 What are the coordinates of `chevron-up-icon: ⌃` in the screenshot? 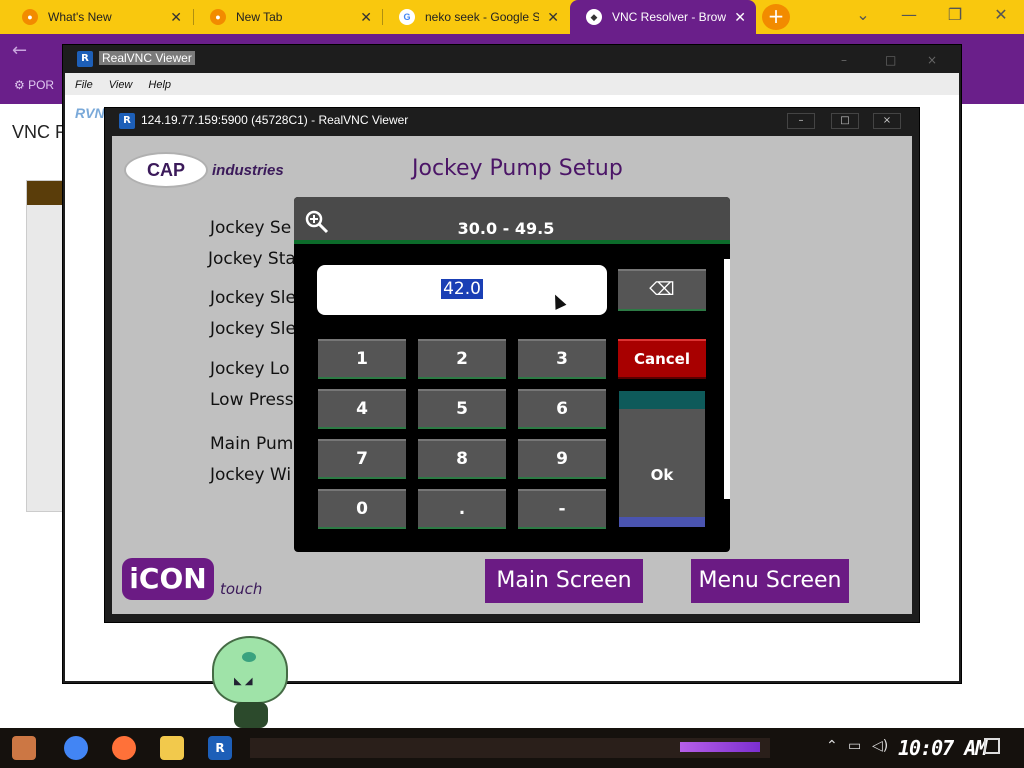 It's located at (832, 746).